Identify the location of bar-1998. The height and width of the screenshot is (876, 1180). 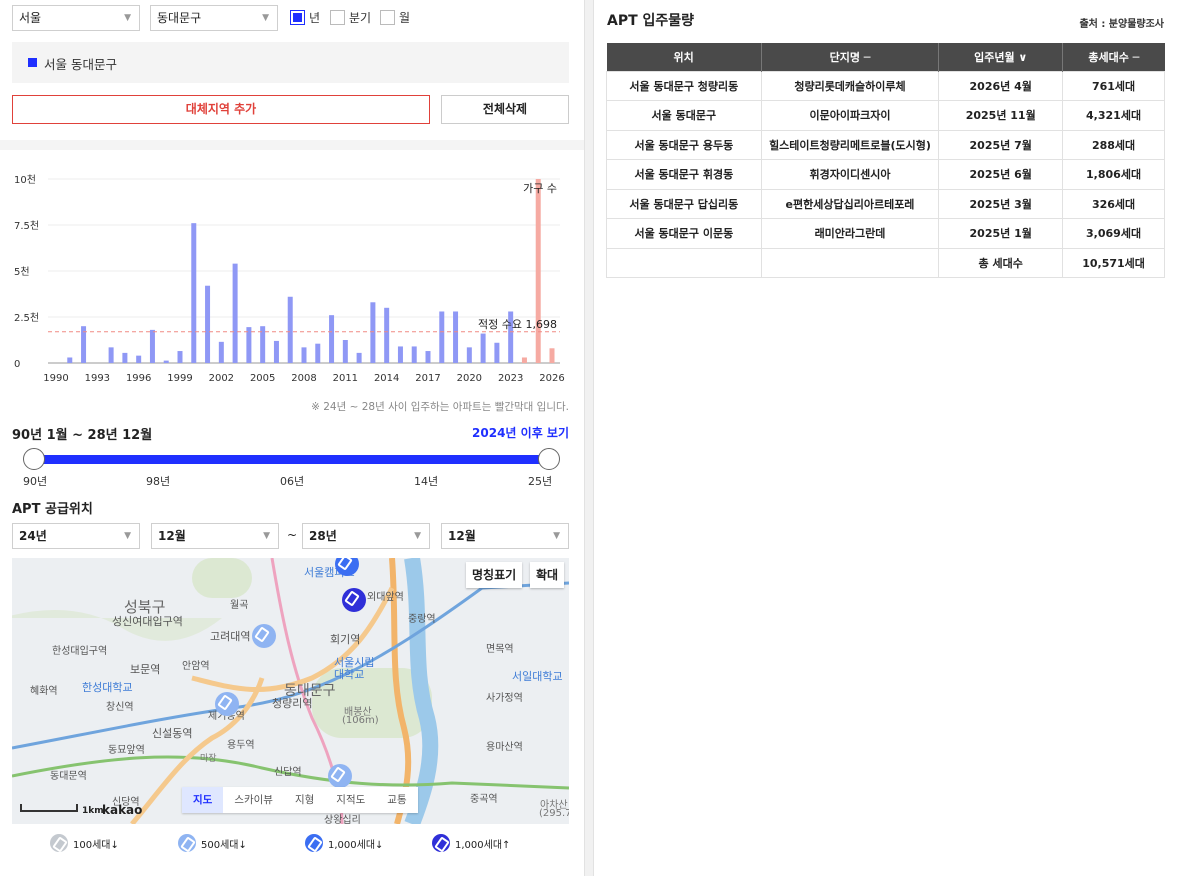
(166, 361).